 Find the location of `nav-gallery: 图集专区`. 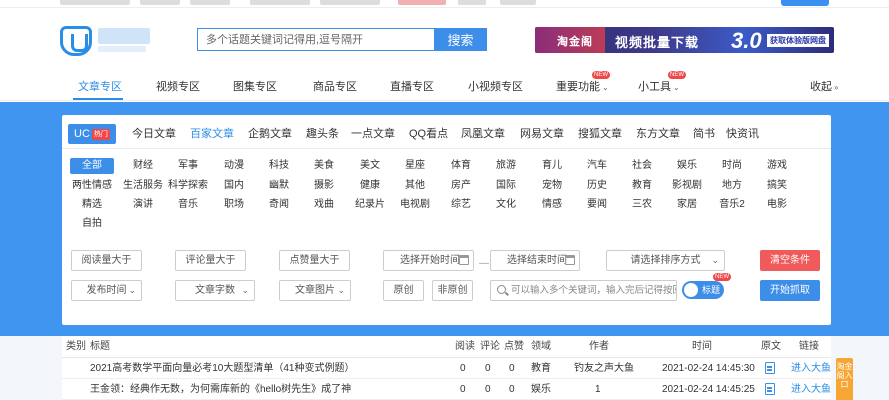

nav-gallery: 图集专区 is located at coordinates (255, 86).